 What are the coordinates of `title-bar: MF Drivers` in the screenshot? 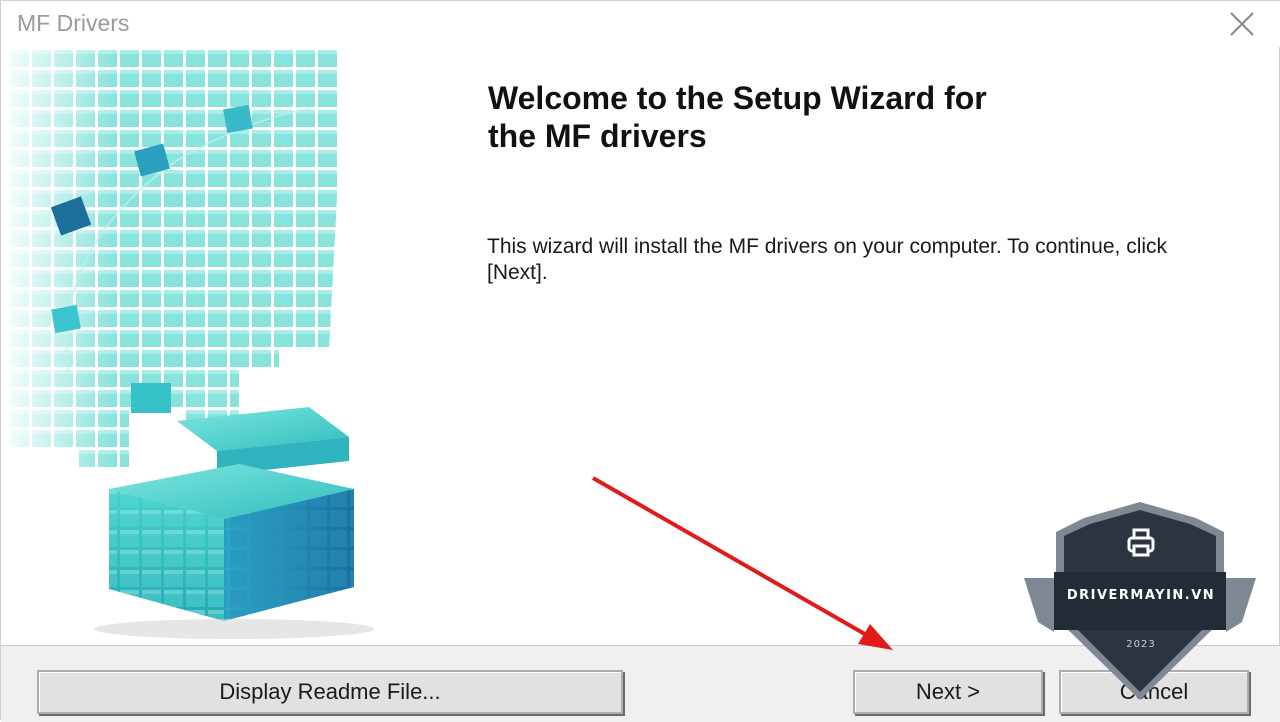 It's located at (640, 24).